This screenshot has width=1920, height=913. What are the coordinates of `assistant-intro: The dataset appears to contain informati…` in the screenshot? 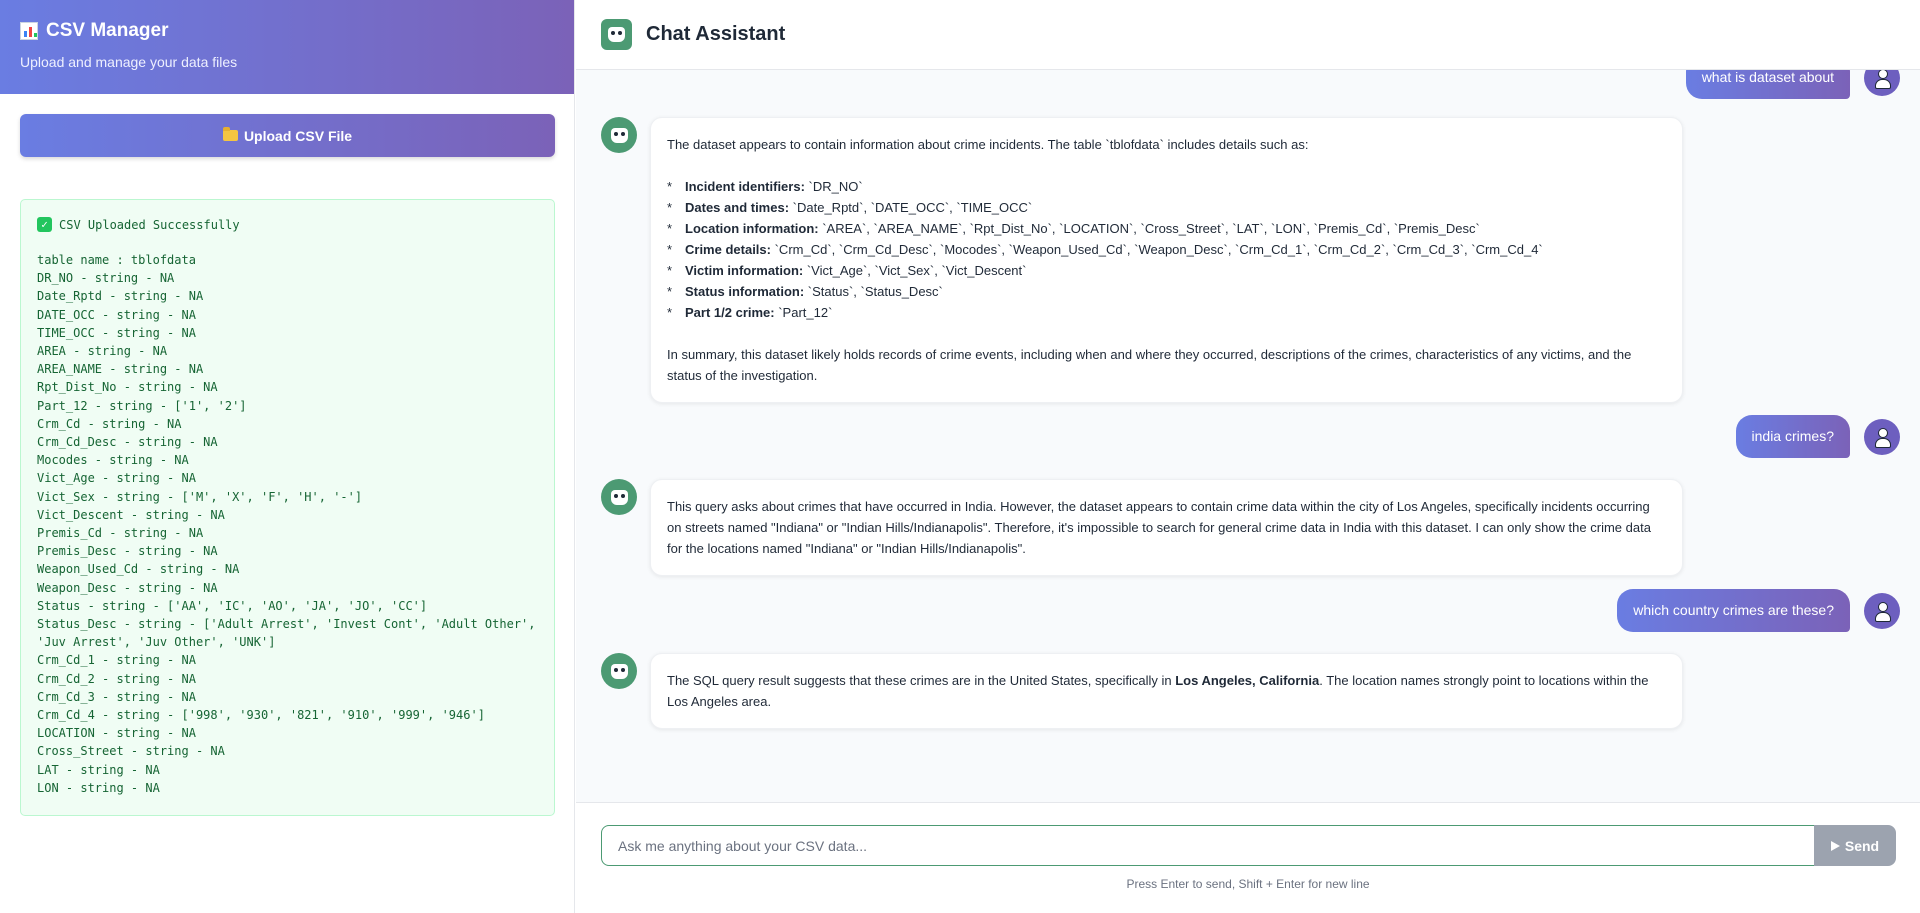 It's located at (988, 144).